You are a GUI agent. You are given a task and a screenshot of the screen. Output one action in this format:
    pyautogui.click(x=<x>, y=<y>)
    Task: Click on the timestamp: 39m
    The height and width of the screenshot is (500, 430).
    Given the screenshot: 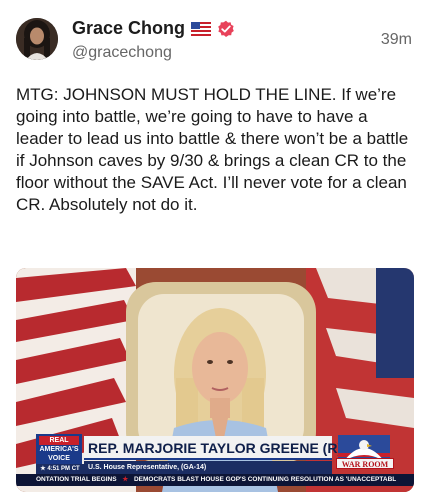 What is the action you would take?
    pyautogui.click(x=396, y=40)
    